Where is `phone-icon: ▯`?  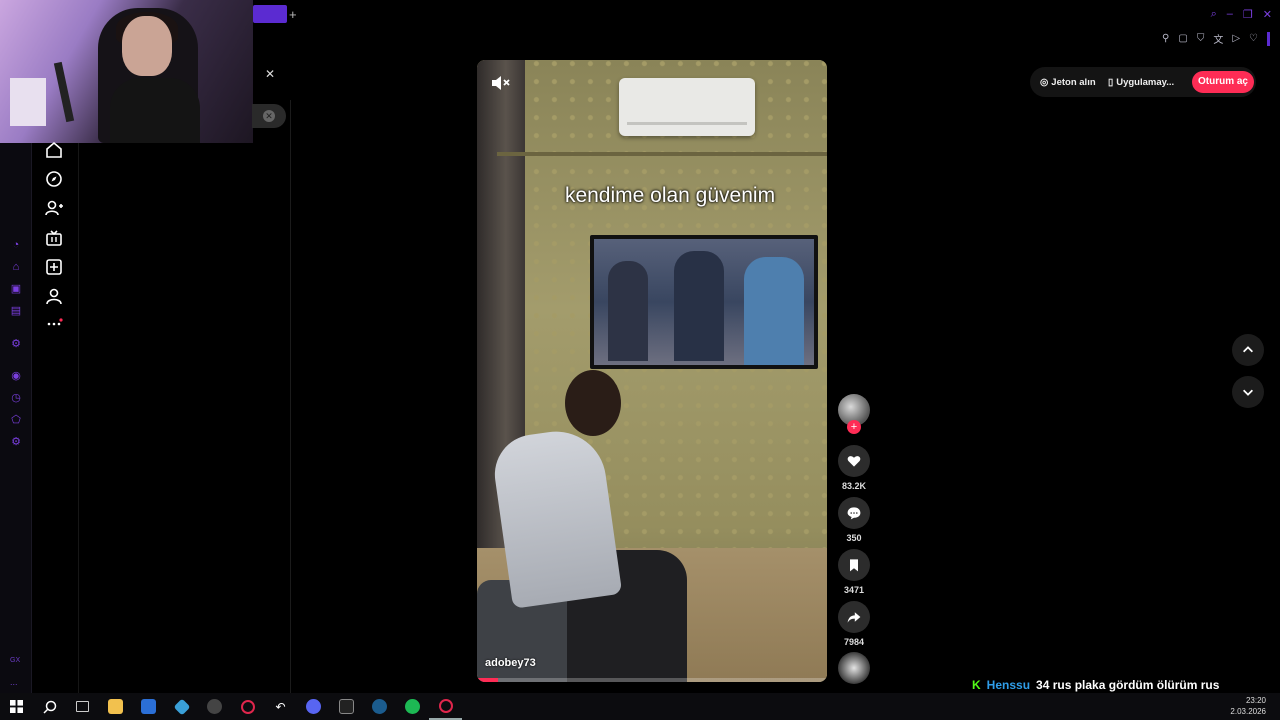 phone-icon: ▯ is located at coordinates (1111, 82).